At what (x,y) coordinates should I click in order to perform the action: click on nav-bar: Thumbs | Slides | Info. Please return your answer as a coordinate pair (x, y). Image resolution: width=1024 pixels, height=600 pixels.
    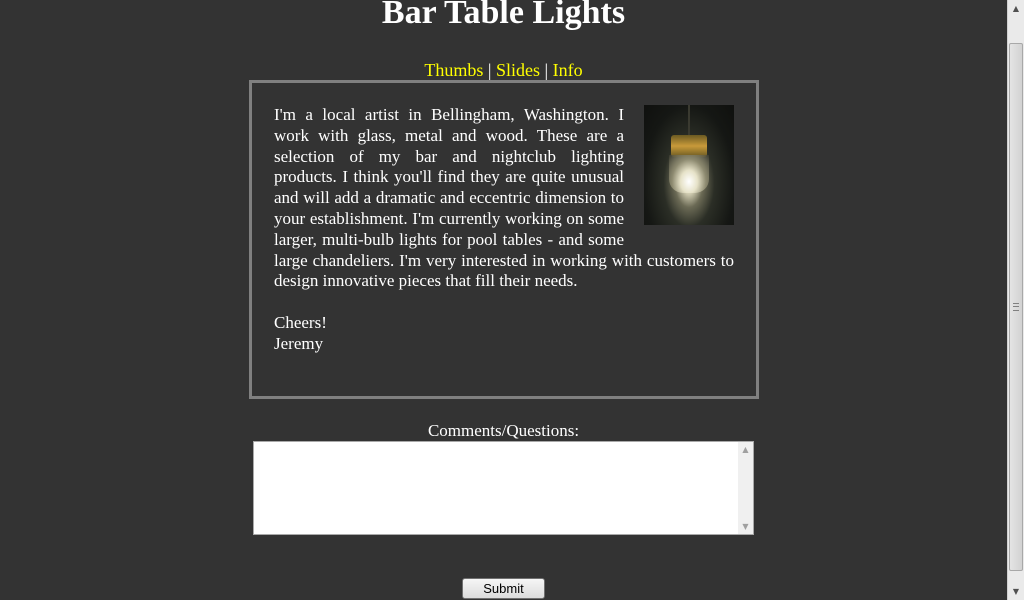
    Looking at the image, I should click on (503, 70).